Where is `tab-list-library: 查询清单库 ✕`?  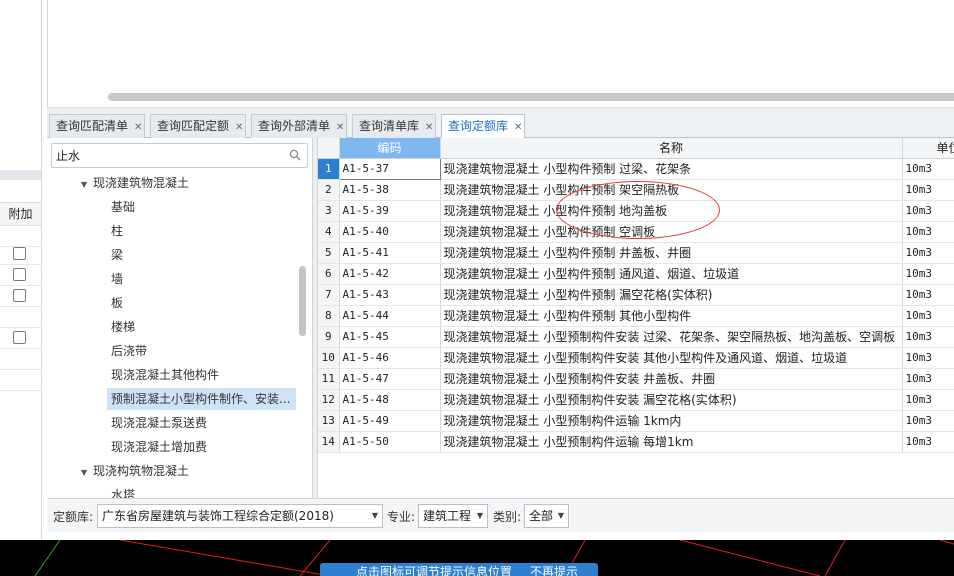
tab-list-library: 查询清单库 ✕ is located at coordinates (394, 126).